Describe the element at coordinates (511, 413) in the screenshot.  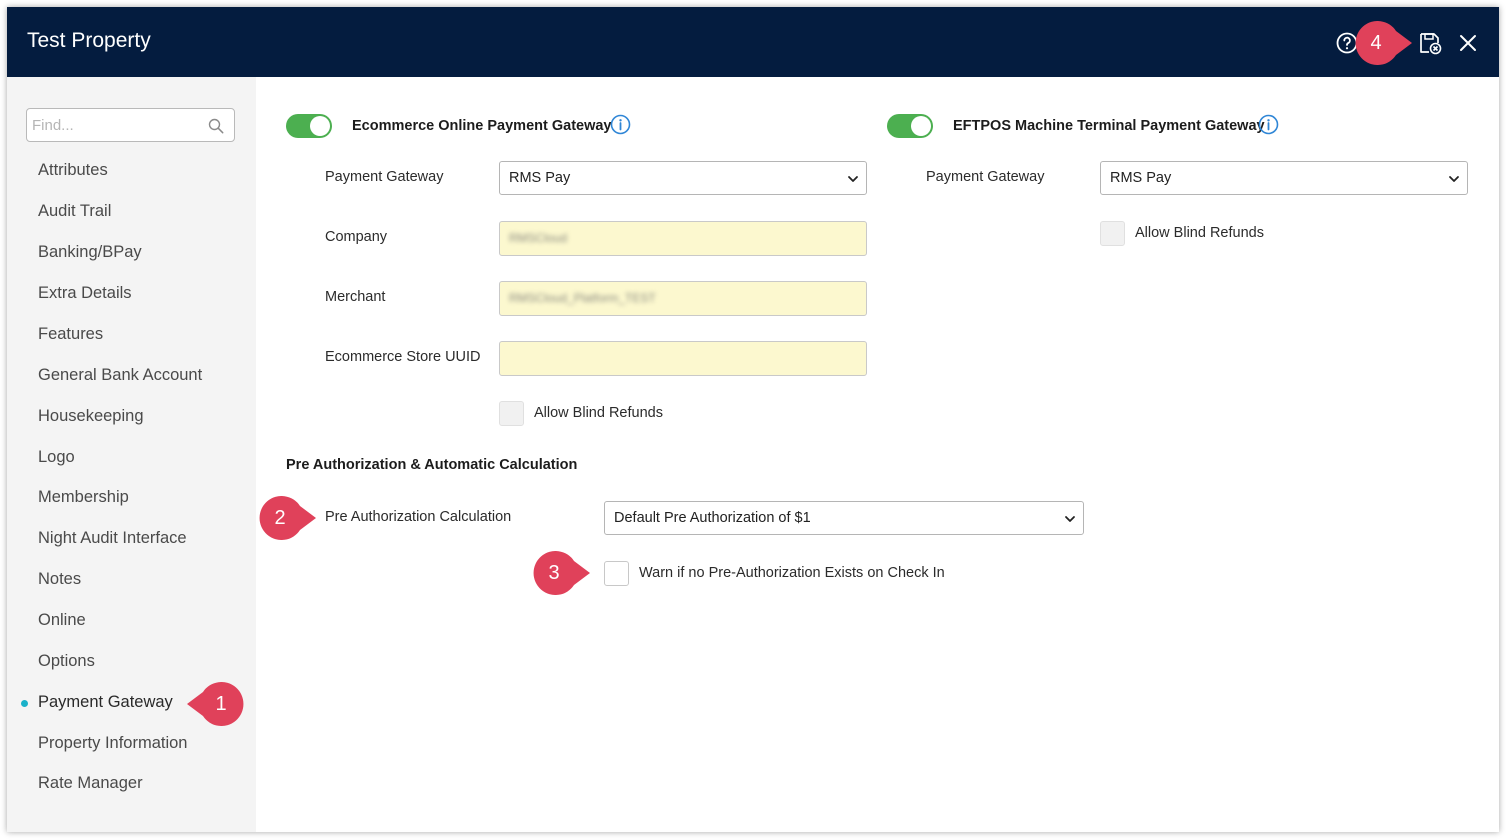
I see `ecommerce-blind-refunds-checkbox` at that location.